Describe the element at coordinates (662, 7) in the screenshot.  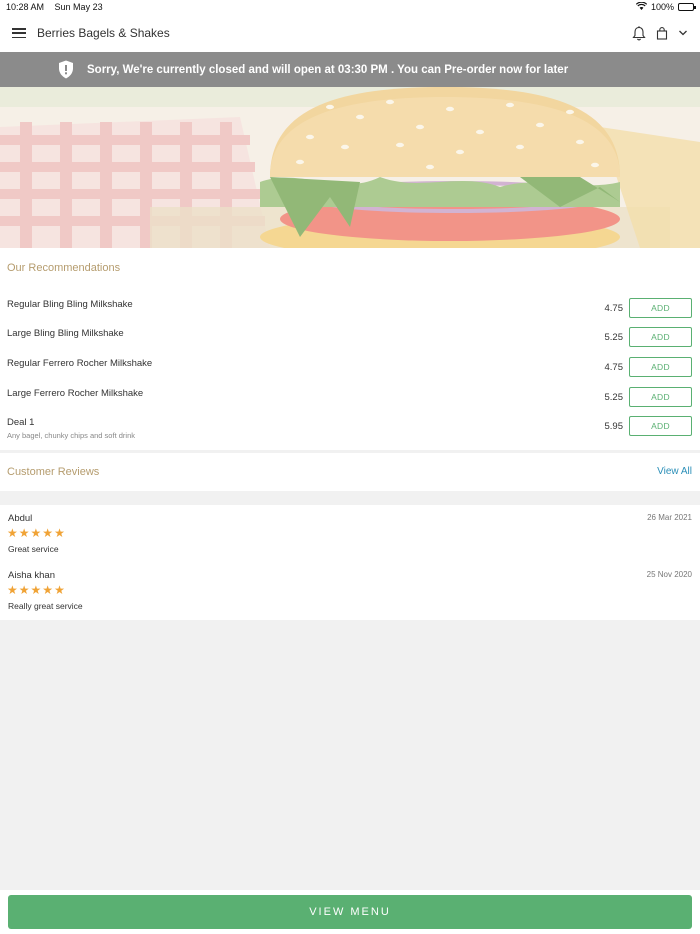
I see `battery-percent: 100%` at that location.